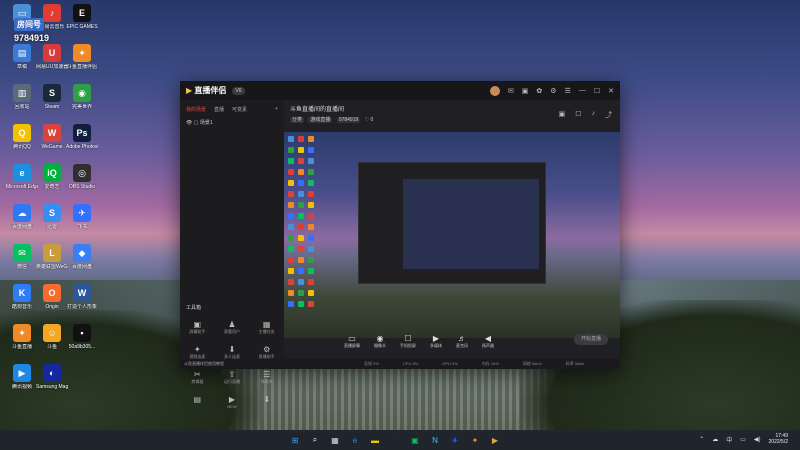  Describe the element at coordinates (22, 177) in the screenshot. I see `desktop-icon: e Microsoft Edge` at that location.